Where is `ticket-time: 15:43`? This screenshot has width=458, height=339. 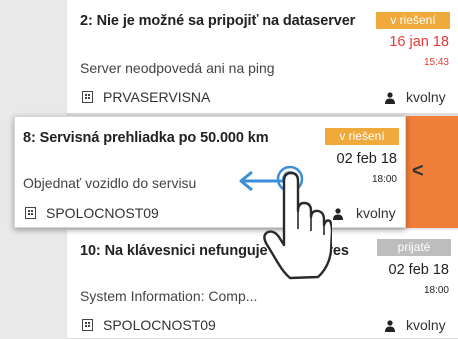
ticket-time: 15:43 is located at coordinates (436, 62).